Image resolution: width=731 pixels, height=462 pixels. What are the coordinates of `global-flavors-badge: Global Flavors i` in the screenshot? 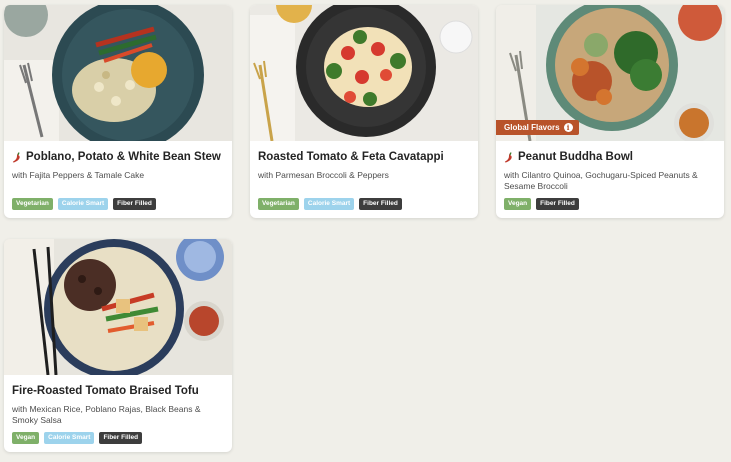 It's located at (537, 127).